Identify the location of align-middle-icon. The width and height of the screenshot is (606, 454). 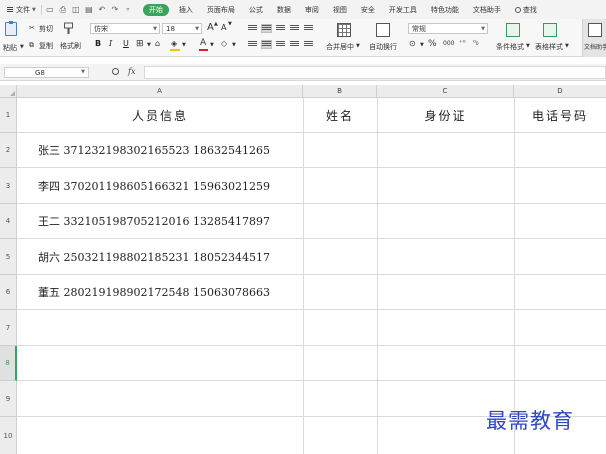
(266, 28).